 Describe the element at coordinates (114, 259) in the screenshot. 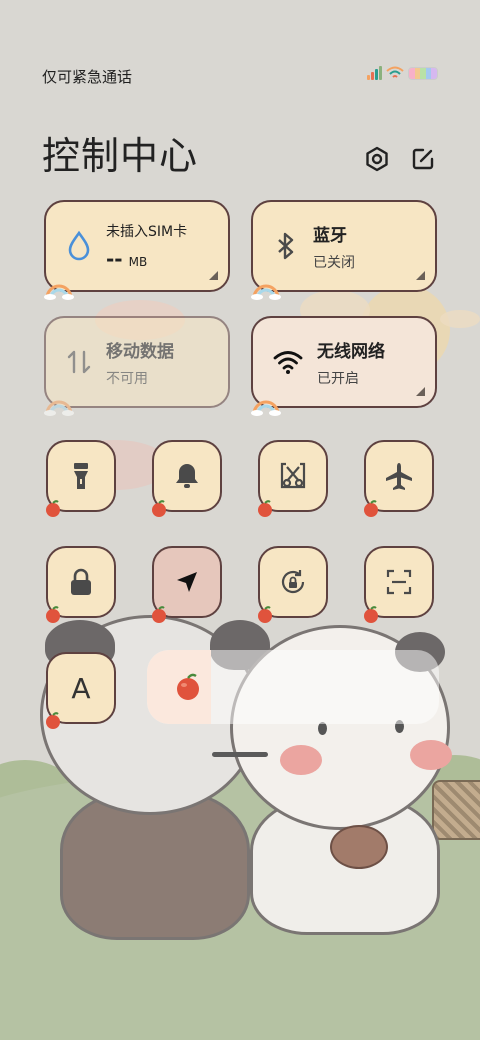

I see `data-usage-value: --` at that location.